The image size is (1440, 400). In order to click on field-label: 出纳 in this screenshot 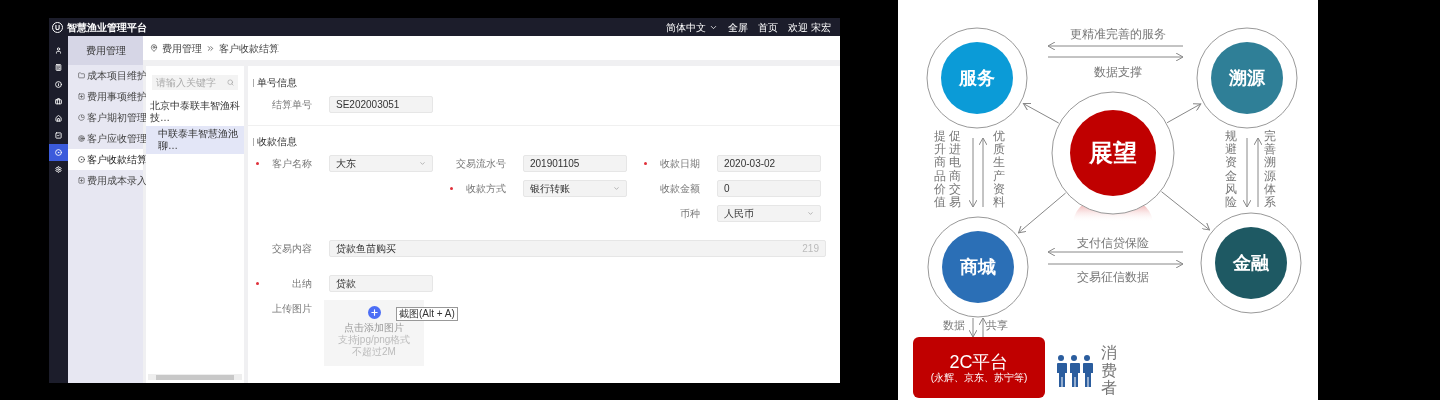, I will do `click(302, 284)`.